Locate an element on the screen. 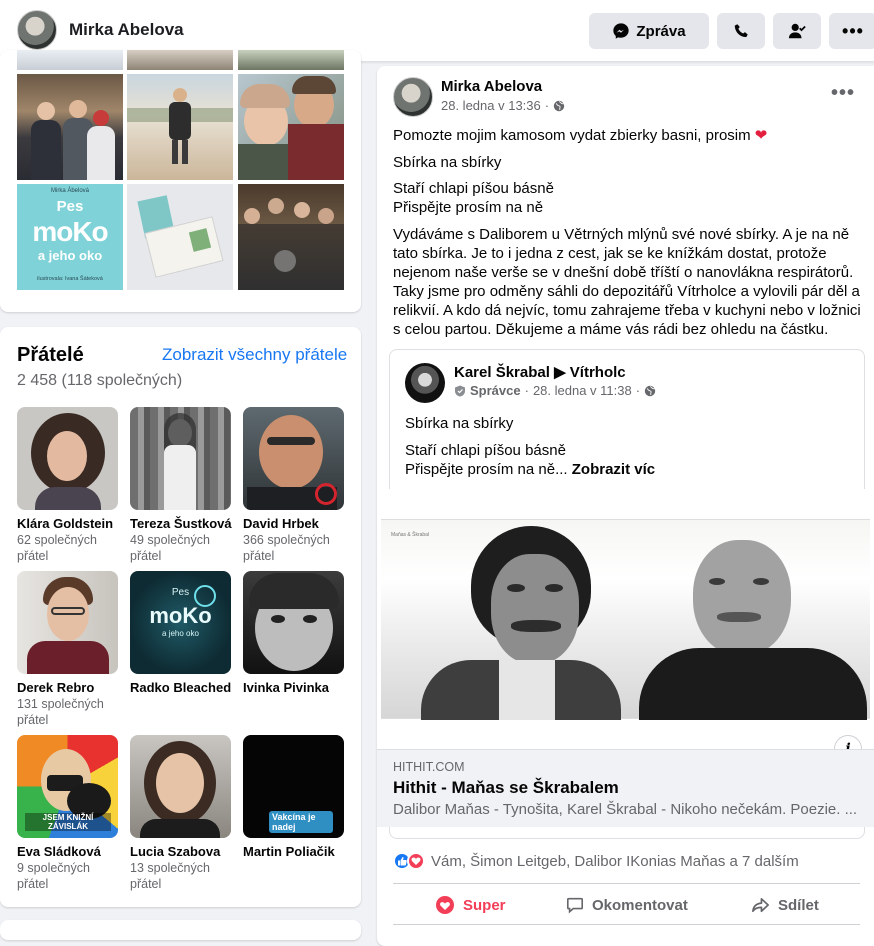 The width and height of the screenshot is (874, 946). friend-photo: Vakcína je nadej is located at coordinates (293, 786).